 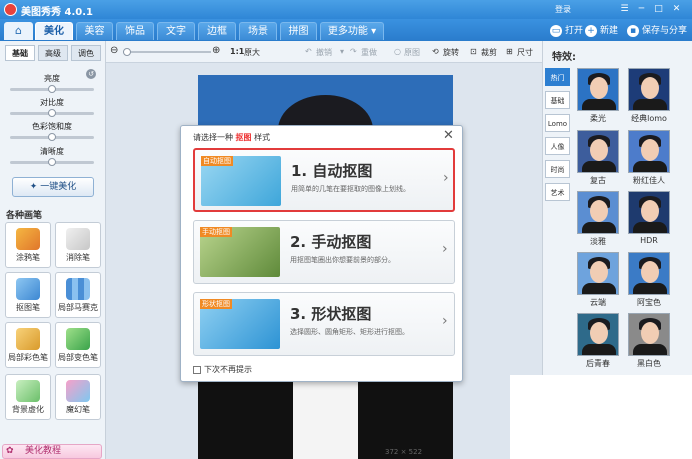 What do you see at coordinates (54, 31) in the screenshot?
I see `tab-beautify: 美化` at bounding box center [54, 31].